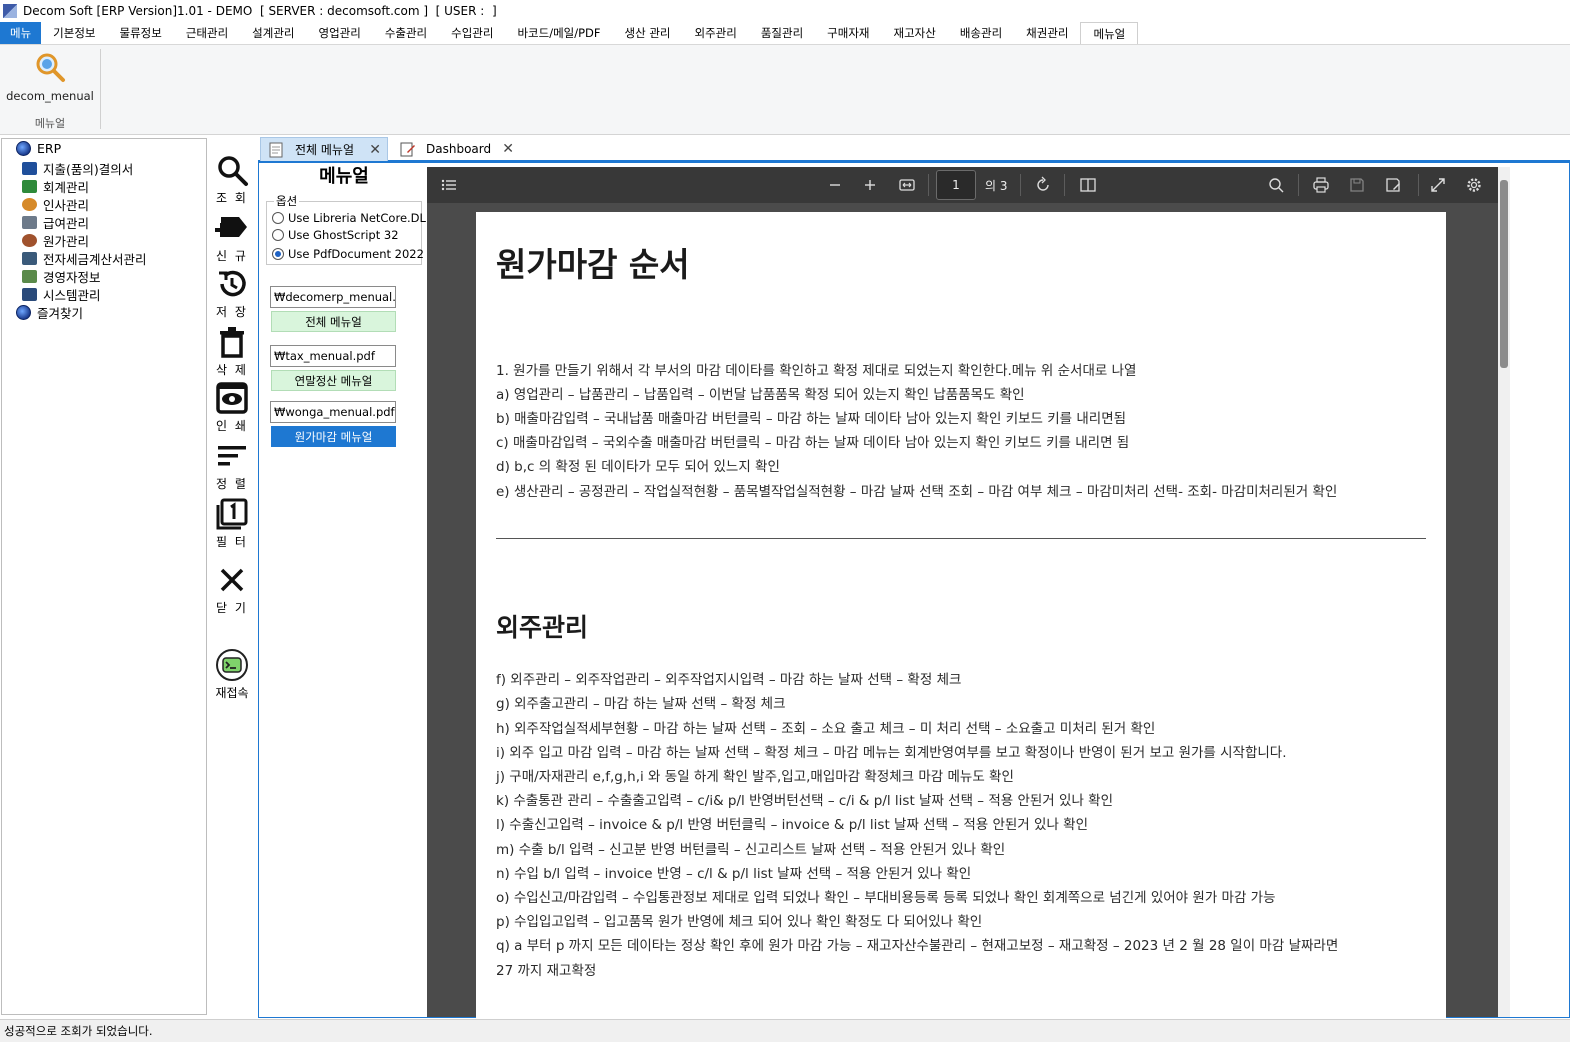 The width and height of the screenshot is (1570, 1042). I want to click on radio-pdfdocument: Use PdfDocument 2022, so click(348, 254).